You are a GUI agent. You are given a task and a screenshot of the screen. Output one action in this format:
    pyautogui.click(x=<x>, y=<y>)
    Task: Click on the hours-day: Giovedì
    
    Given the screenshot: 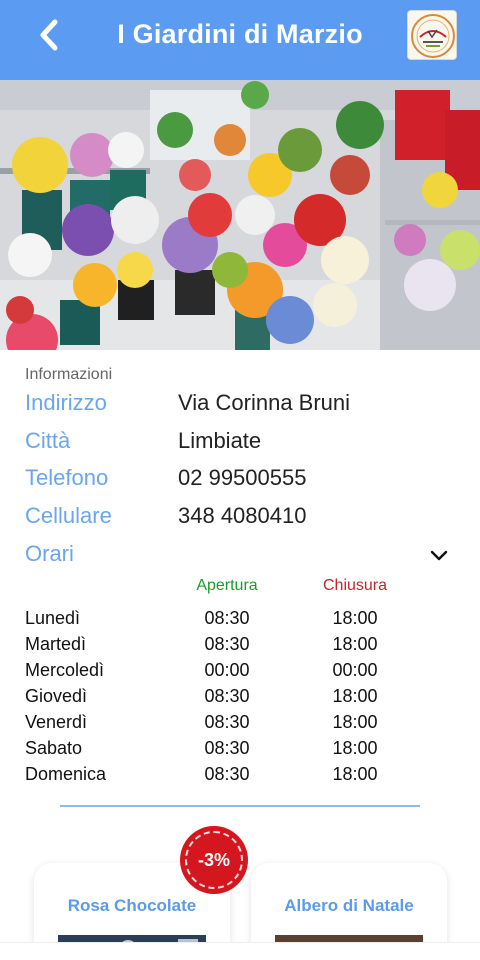 What is the action you would take?
    pyautogui.click(x=56, y=696)
    